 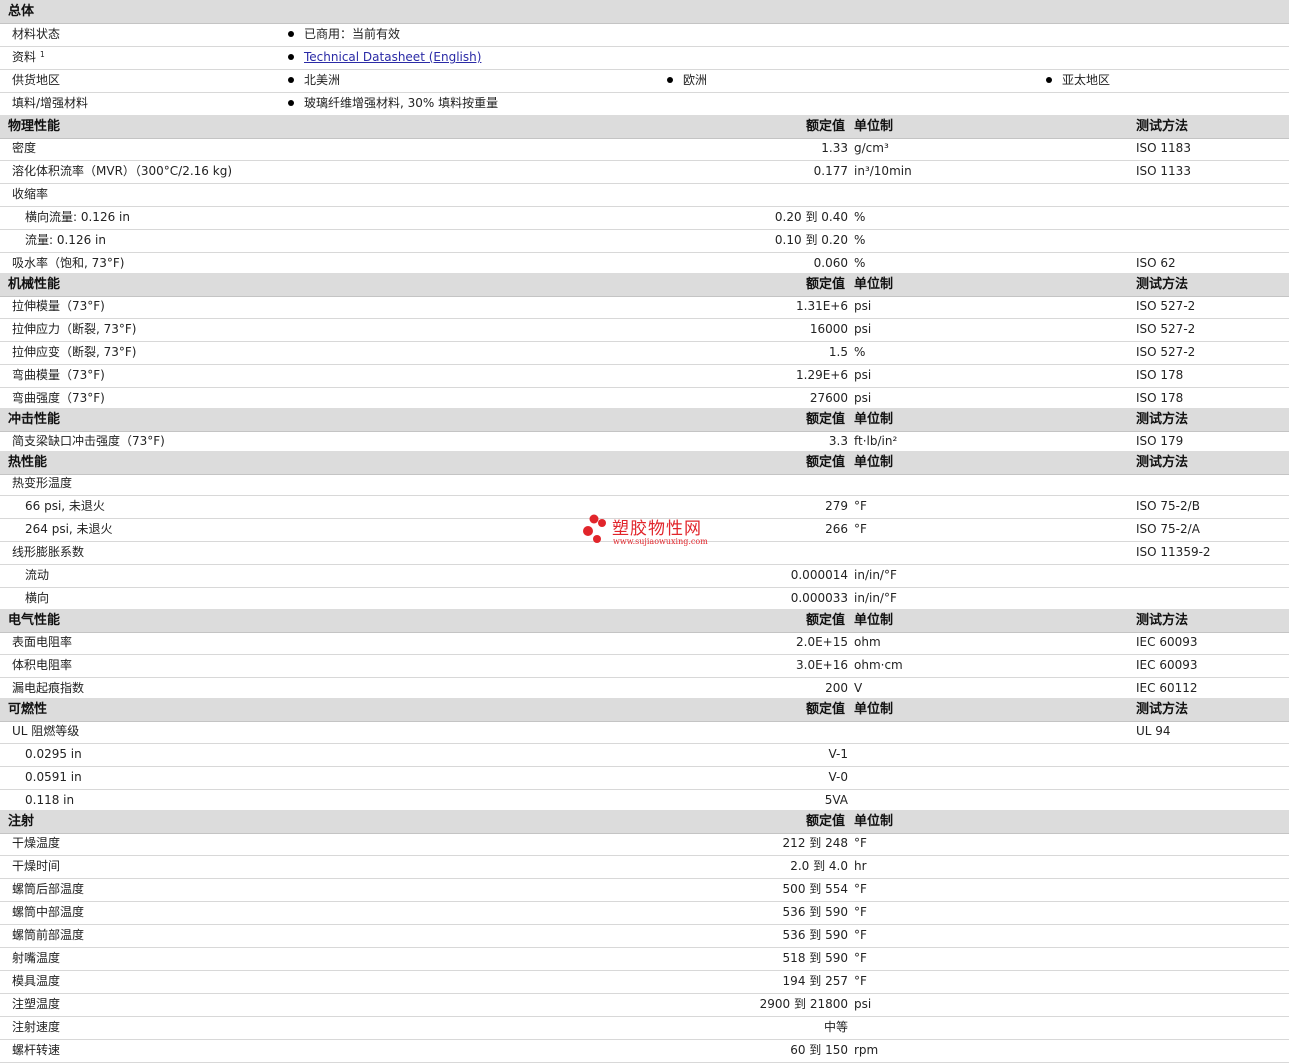 I want to click on watermark-title: 塑胶物性网, so click(x=657, y=529).